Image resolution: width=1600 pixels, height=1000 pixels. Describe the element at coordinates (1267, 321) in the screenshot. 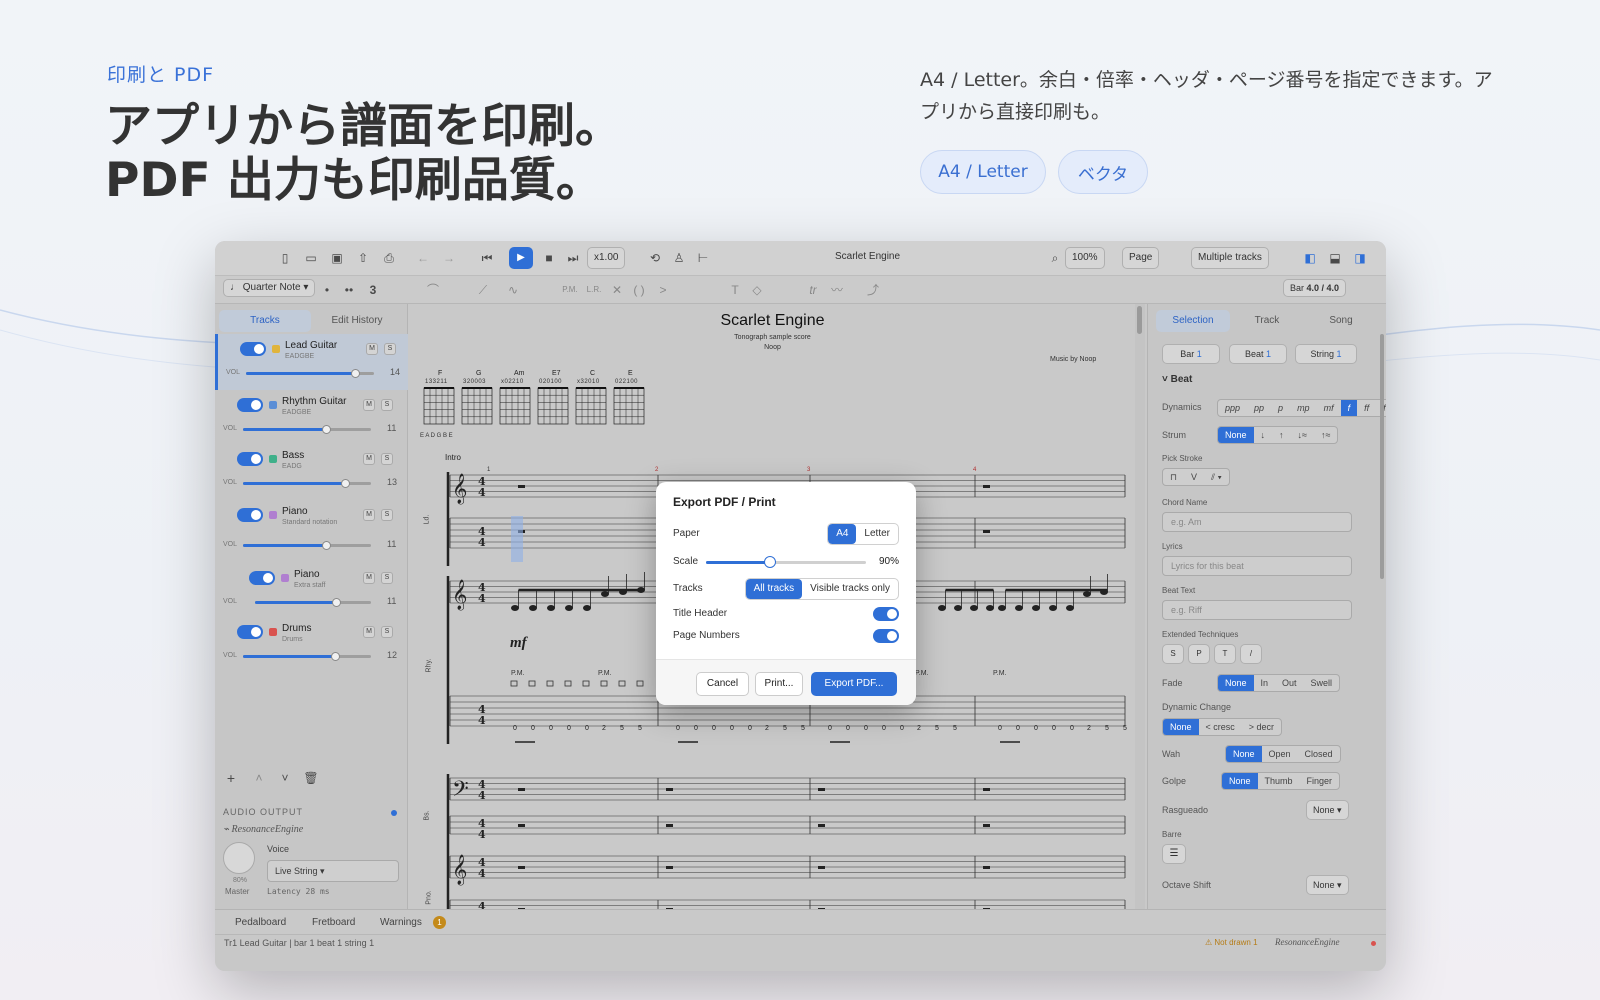

I see `tab-track: Track` at that location.